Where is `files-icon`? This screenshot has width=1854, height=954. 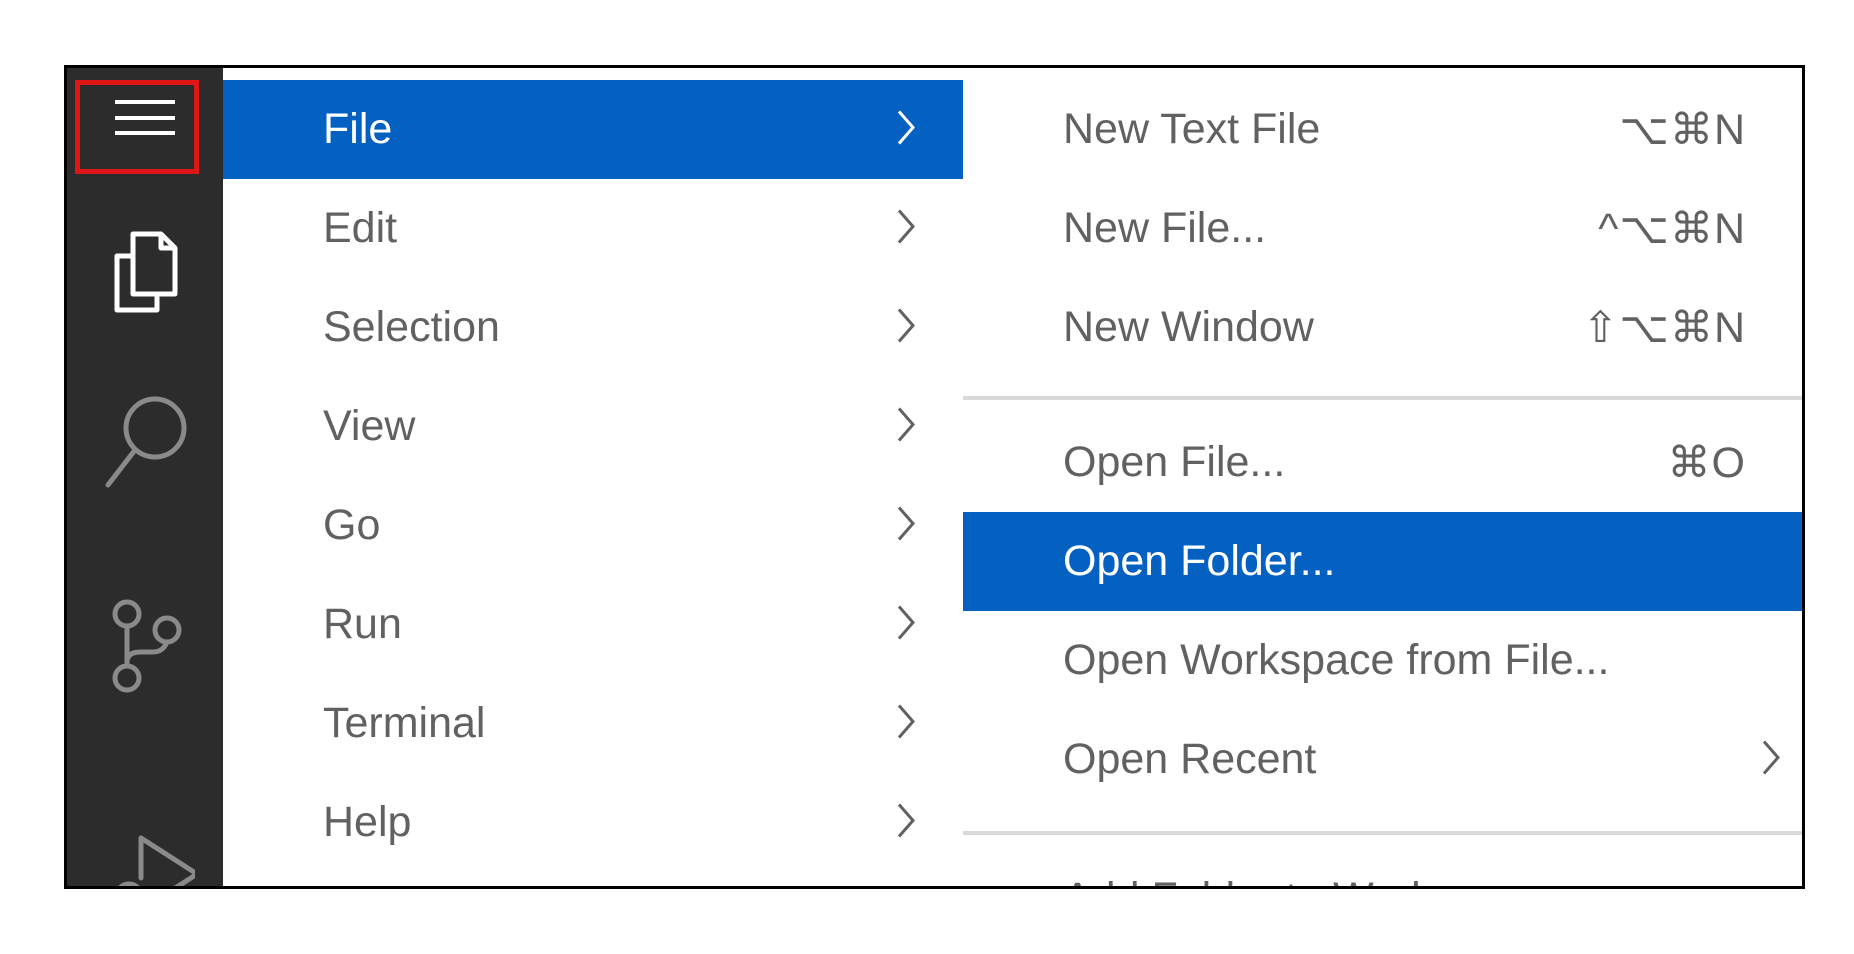 files-icon is located at coordinates (146, 272).